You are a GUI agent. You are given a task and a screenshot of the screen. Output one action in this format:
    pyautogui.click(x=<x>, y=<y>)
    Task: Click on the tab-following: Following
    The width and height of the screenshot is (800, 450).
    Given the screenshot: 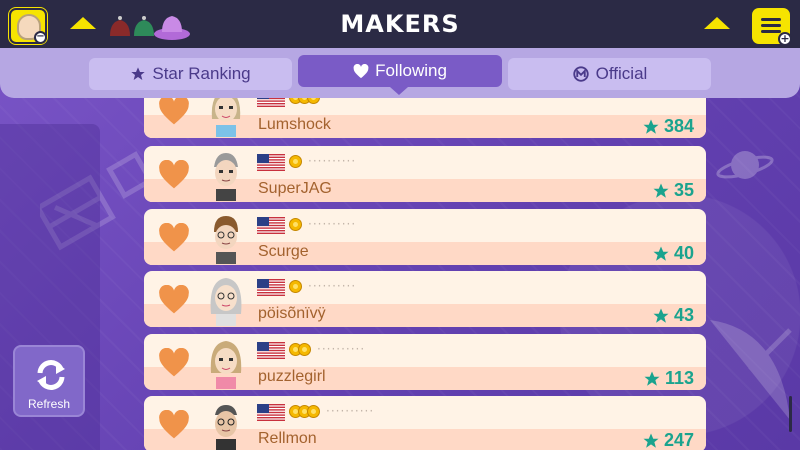 What is the action you would take?
    pyautogui.click(x=400, y=75)
    